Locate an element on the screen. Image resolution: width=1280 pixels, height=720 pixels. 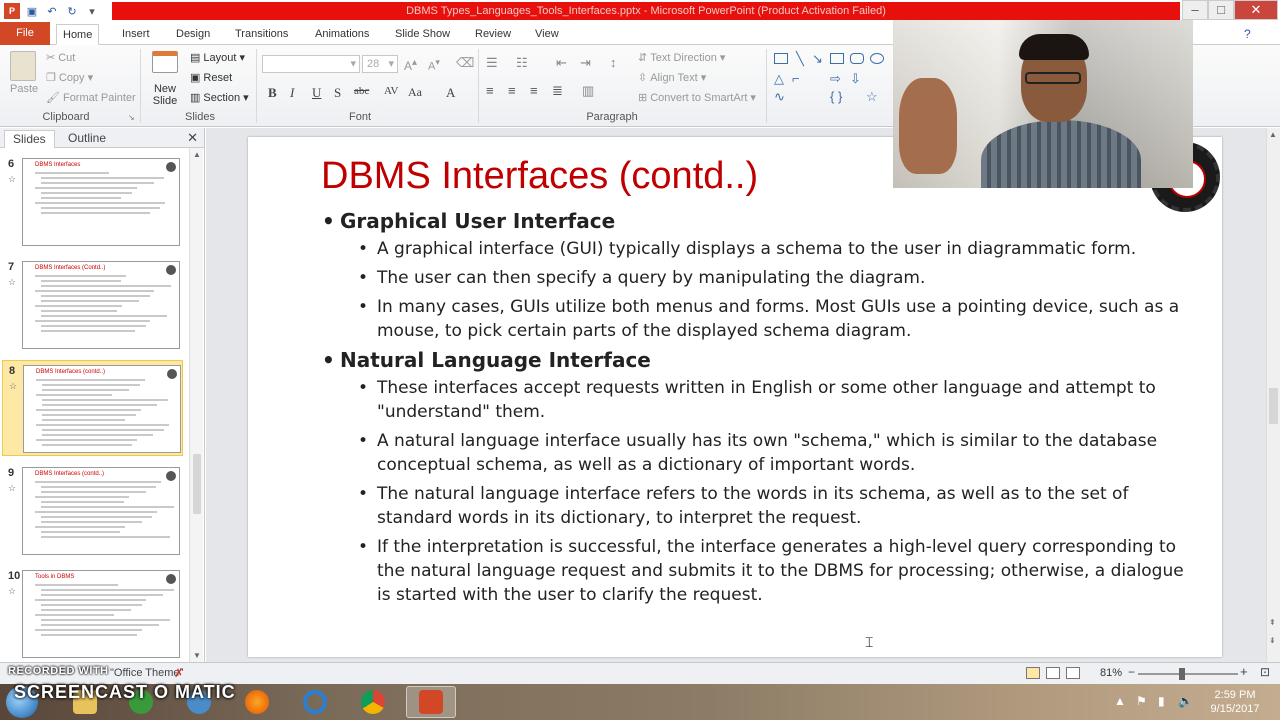
zoom-slider-knob is located at coordinates (1182, 674).